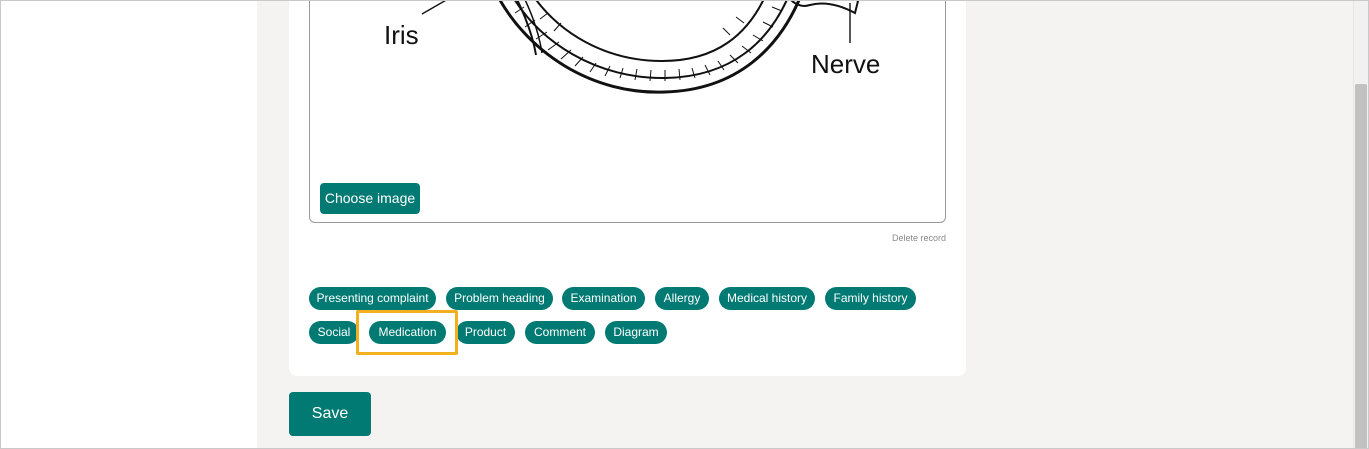 The image size is (1369, 449). Describe the element at coordinates (919, 238) in the screenshot. I see `delete-record-link: Delete record` at that location.